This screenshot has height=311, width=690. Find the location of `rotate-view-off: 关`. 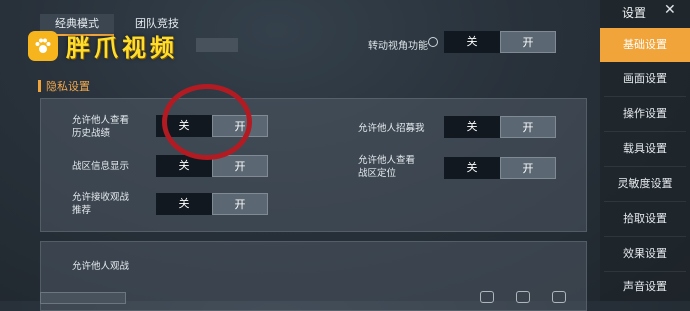

rotate-view-off: 关 is located at coordinates (472, 42).